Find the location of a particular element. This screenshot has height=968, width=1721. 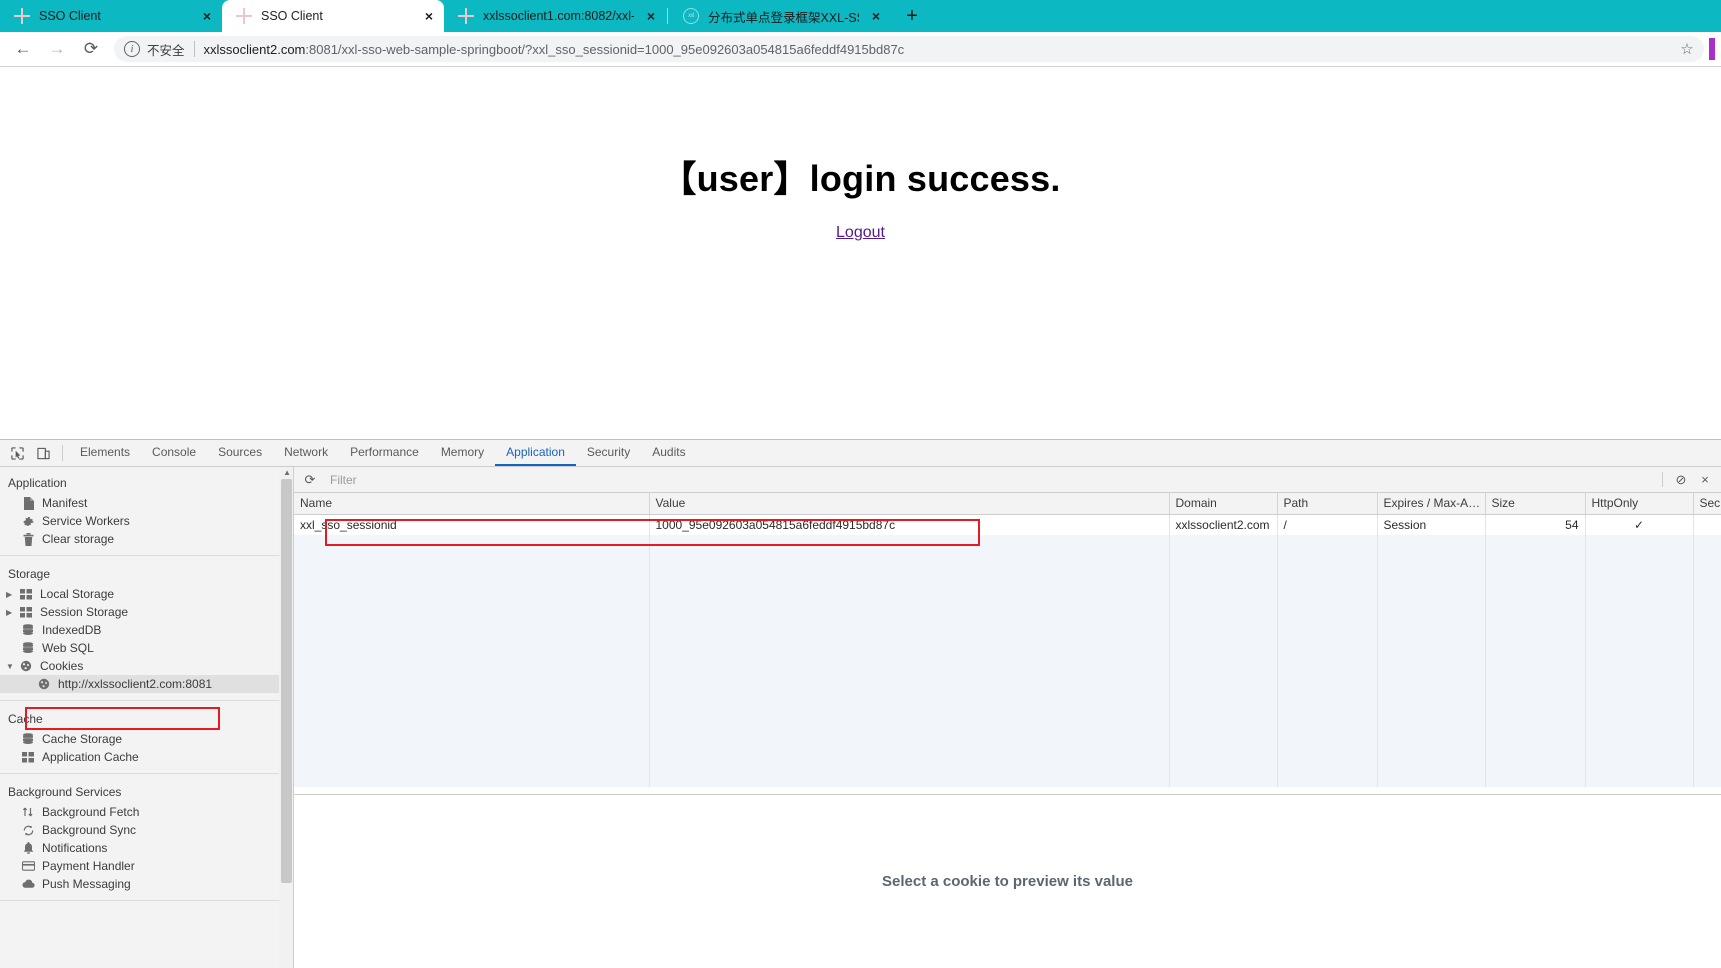

column-header-secure: Sec is located at coordinates (1707, 504).